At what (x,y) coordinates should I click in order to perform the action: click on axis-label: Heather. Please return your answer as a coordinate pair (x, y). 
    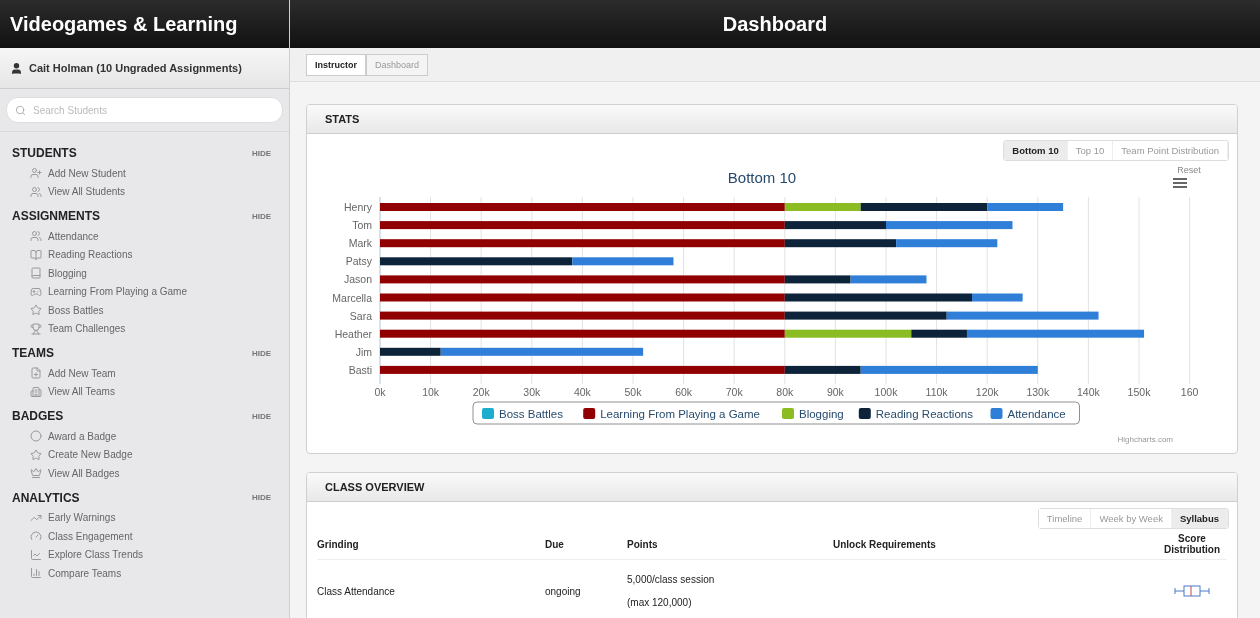
    Looking at the image, I should click on (353, 333).